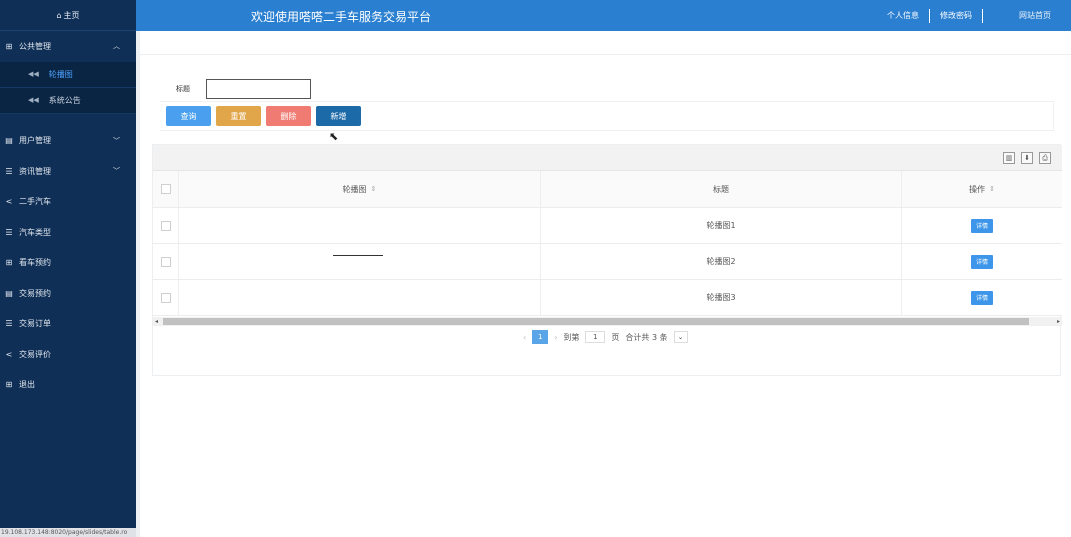 Image resolution: width=1071 pixels, height=537 pixels. I want to click on title-cell: 轮播图1, so click(721, 225).